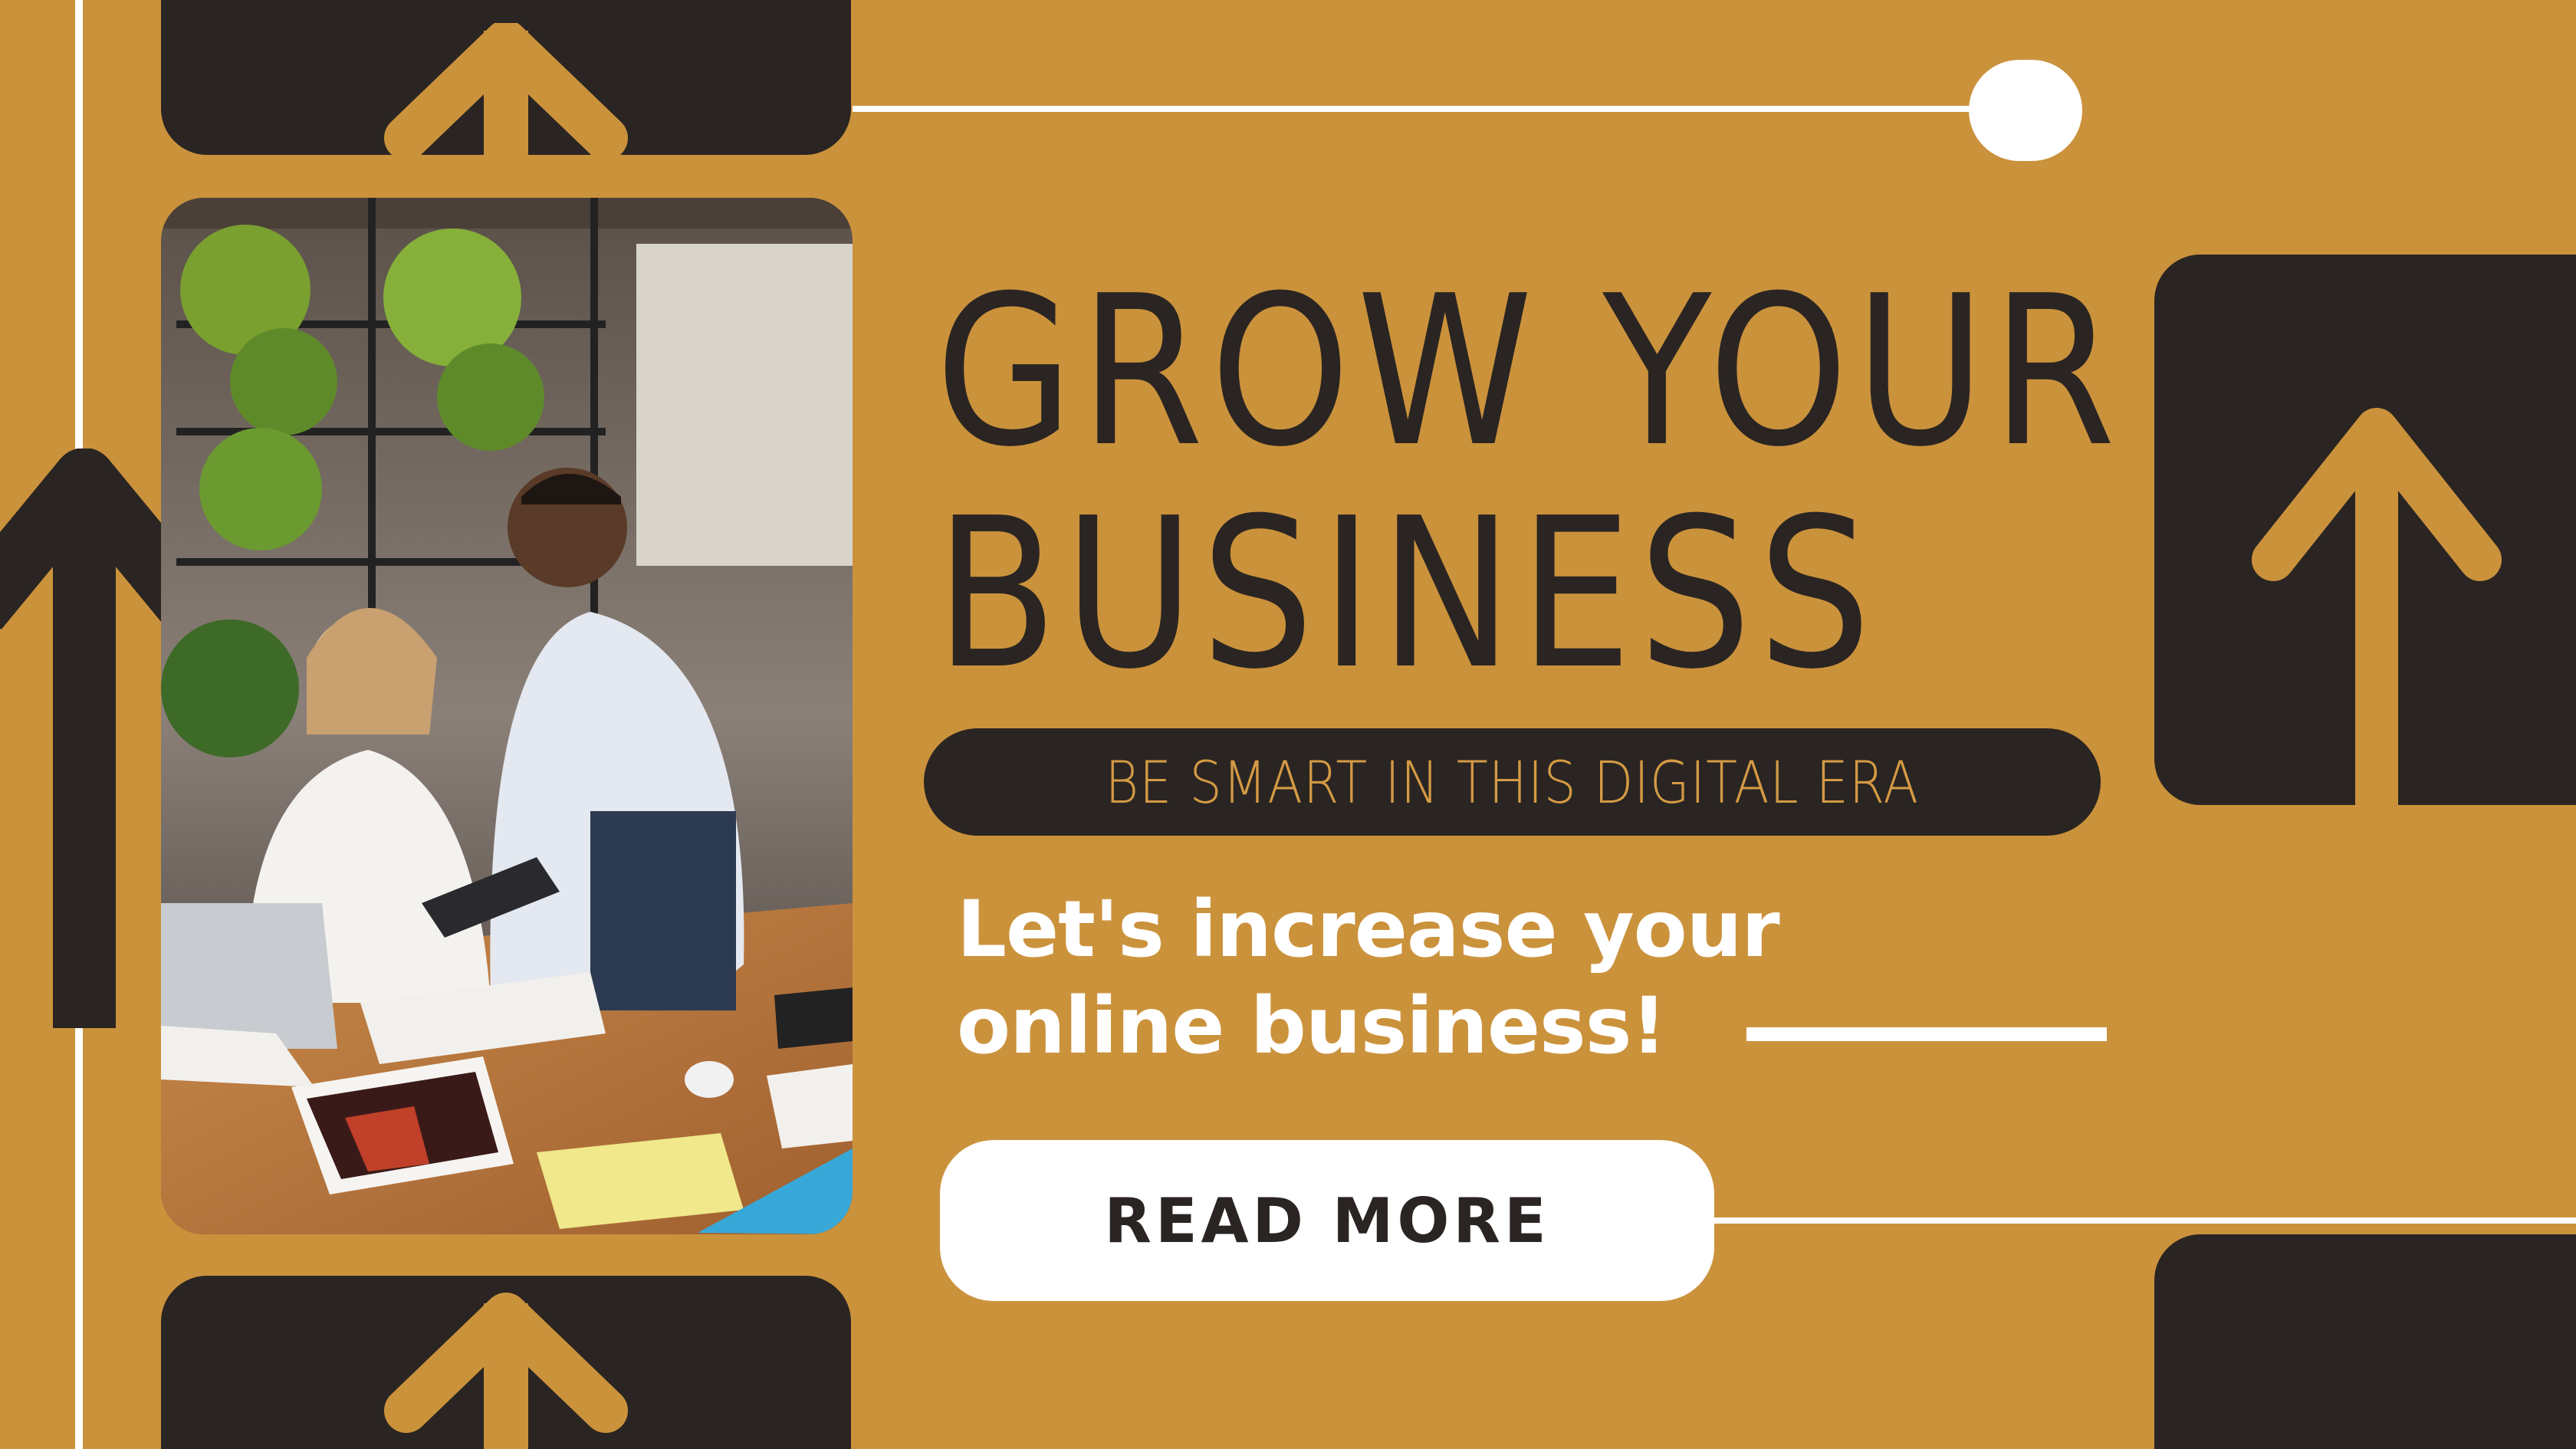 The image size is (2576, 1449). Describe the element at coordinates (2145, 1221) in the screenshot. I see `cta-line` at that location.